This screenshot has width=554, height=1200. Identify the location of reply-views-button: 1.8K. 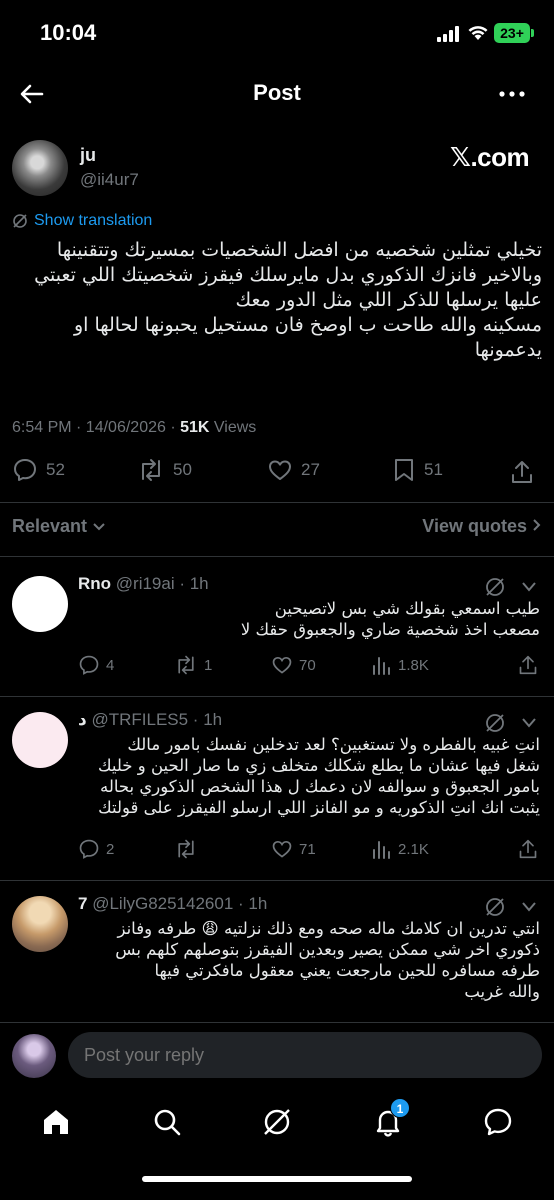
(399, 665).